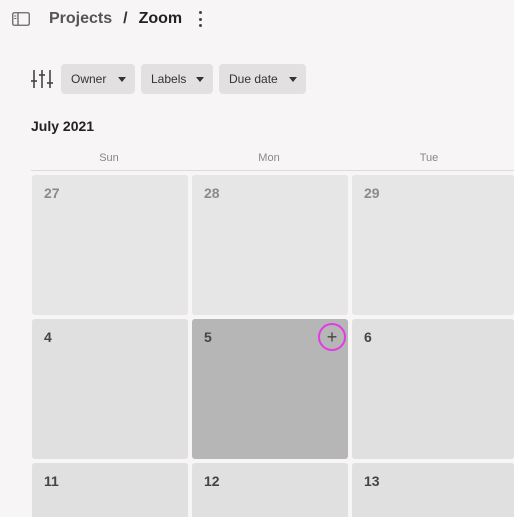 This screenshot has width=514, height=517. I want to click on labels-filter-label: Labels, so click(169, 79).